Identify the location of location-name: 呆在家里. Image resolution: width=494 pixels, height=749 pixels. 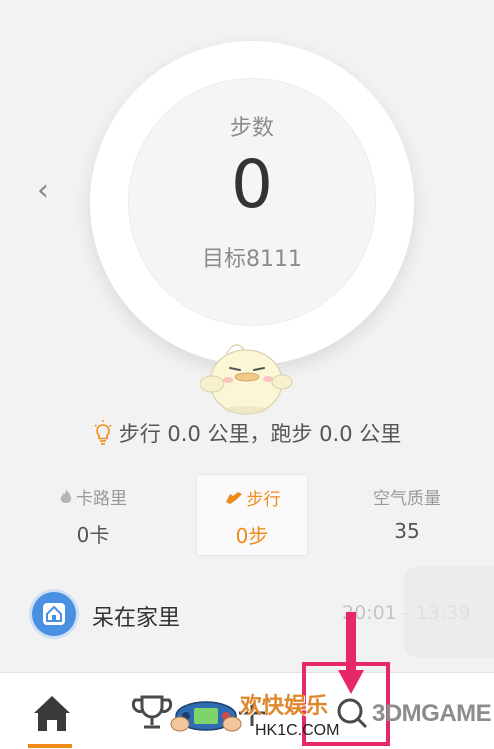
(136, 618).